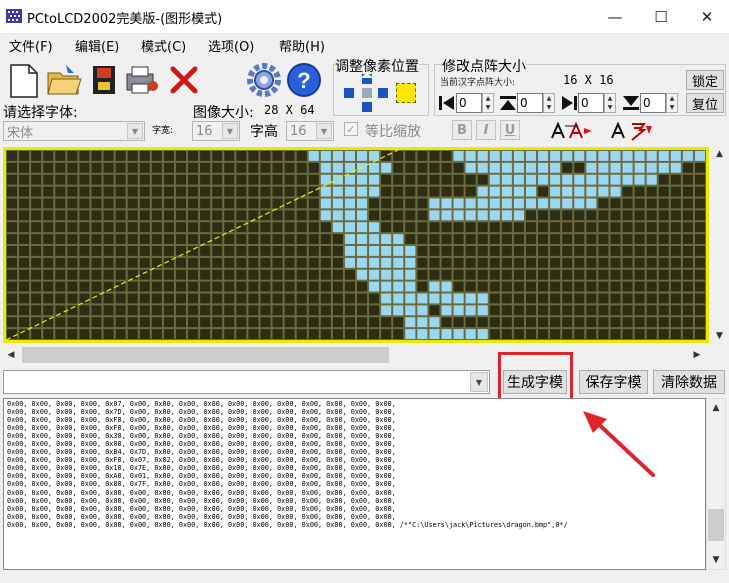 This screenshot has width=729, height=583. Describe the element at coordinates (364, 17) in the screenshot. I see `title-bar: PCtoLCD2002完美版-(图形模式) — ☐ ✕` at that location.